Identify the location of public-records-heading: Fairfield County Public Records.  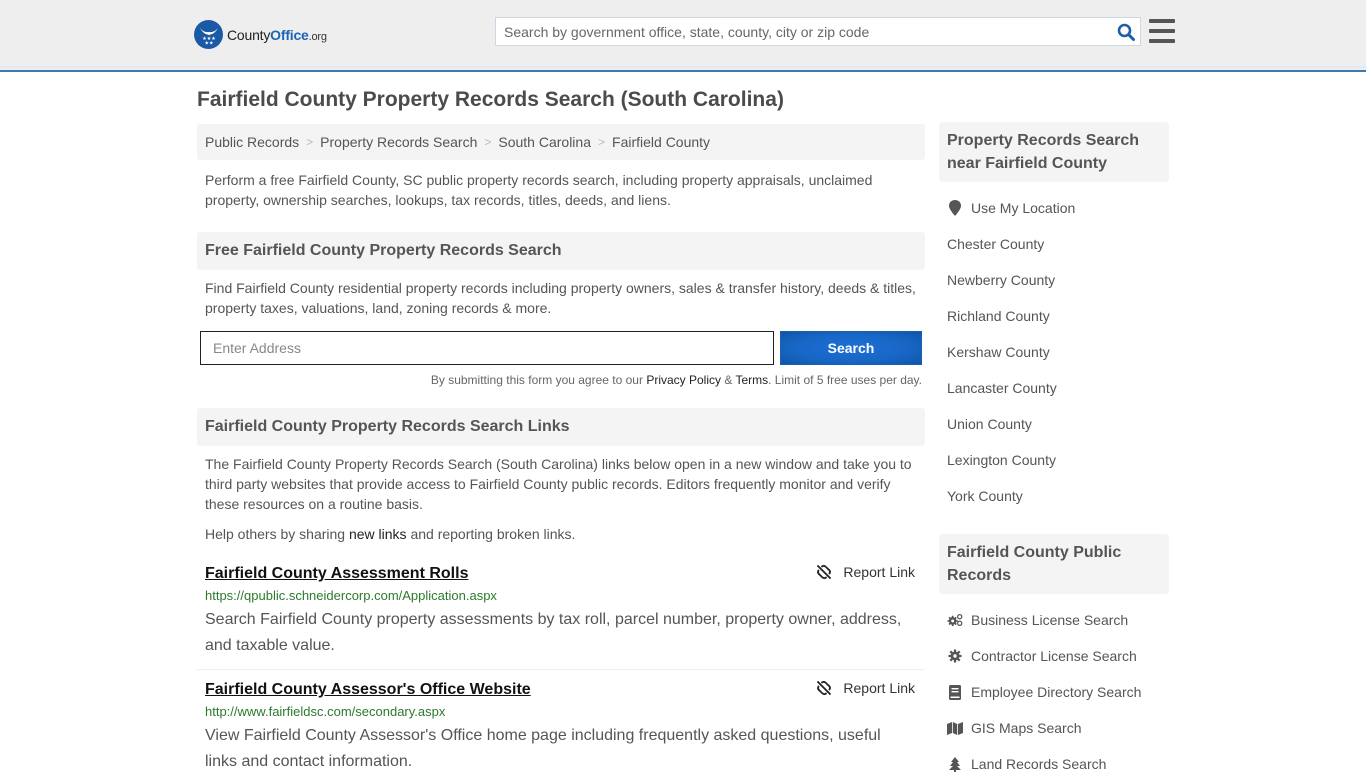
(1054, 564).